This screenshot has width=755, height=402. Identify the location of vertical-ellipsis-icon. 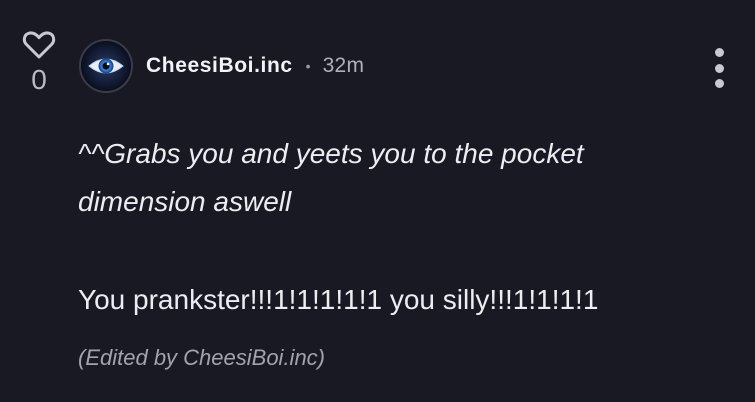
(719, 52).